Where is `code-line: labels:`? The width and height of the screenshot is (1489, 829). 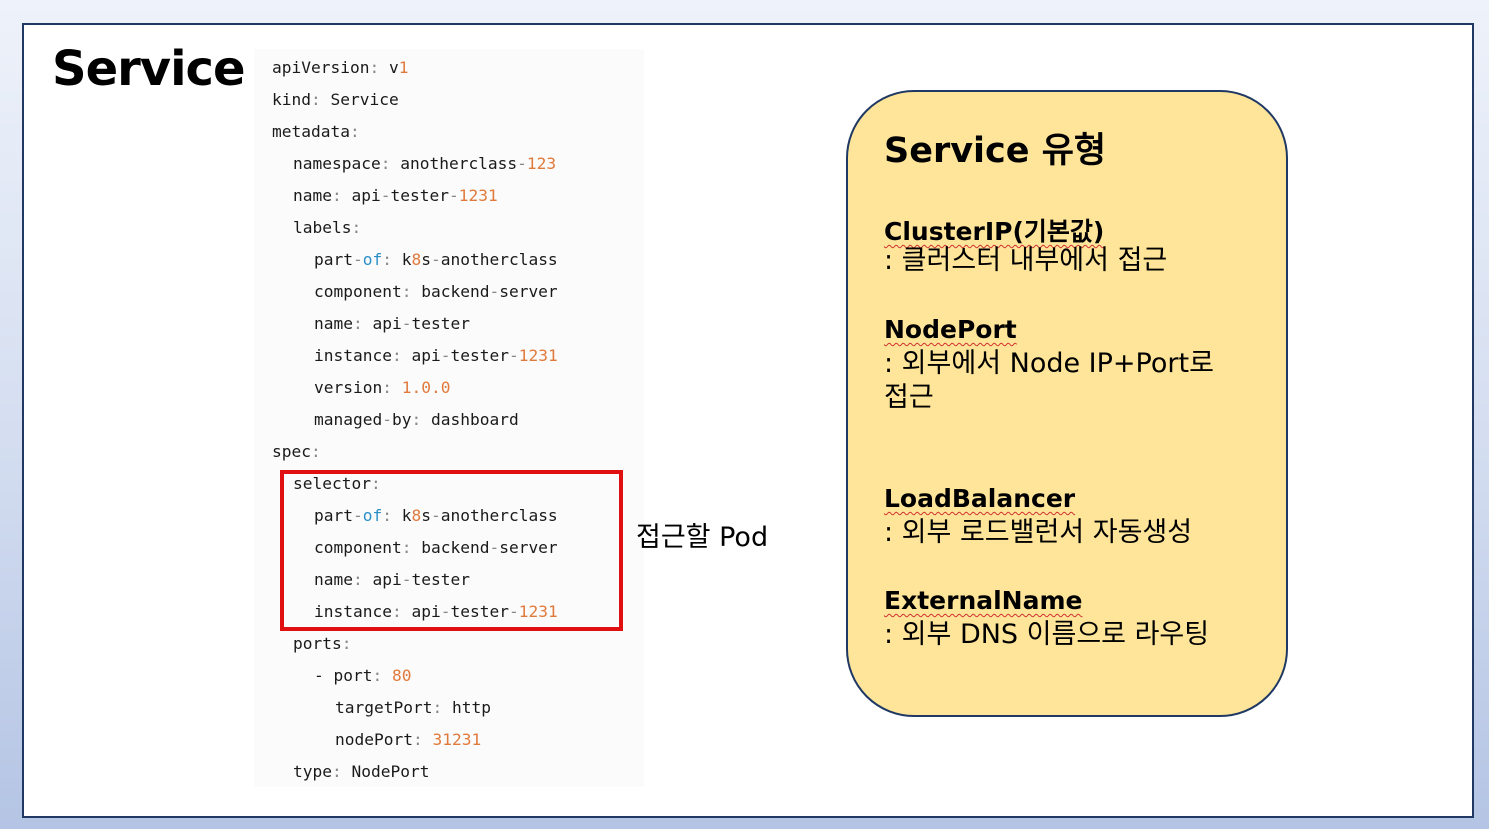 code-line: labels: is located at coordinates (327, 228).